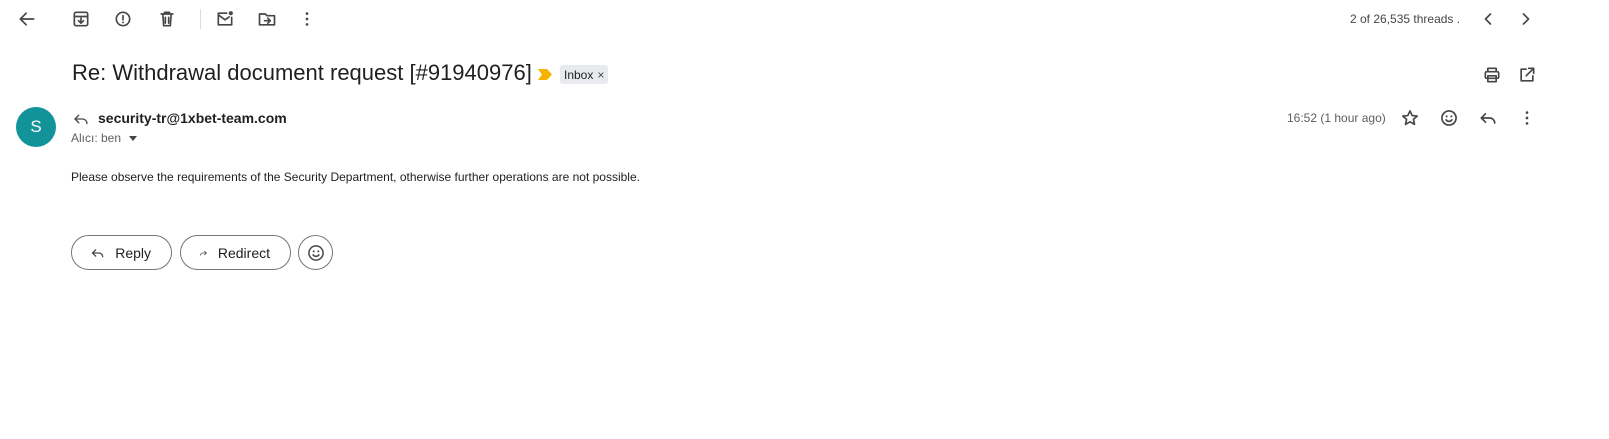 This screenshot has width=1609, height=439. I want to click on older-thread-button, so click(1526, 19).